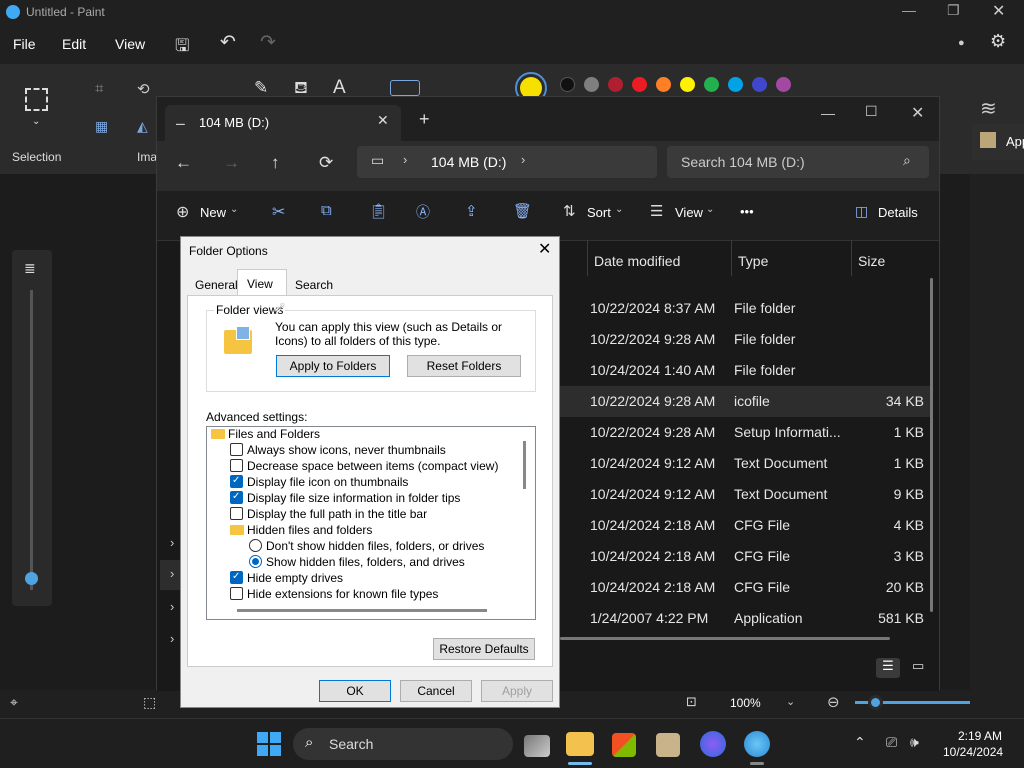 The width and height of the screenshot is (1024, 768). What do you see at coordinates (262, 282) in the screenshot?
I see `tab-view-active: View` at bounding box center [262, 282].